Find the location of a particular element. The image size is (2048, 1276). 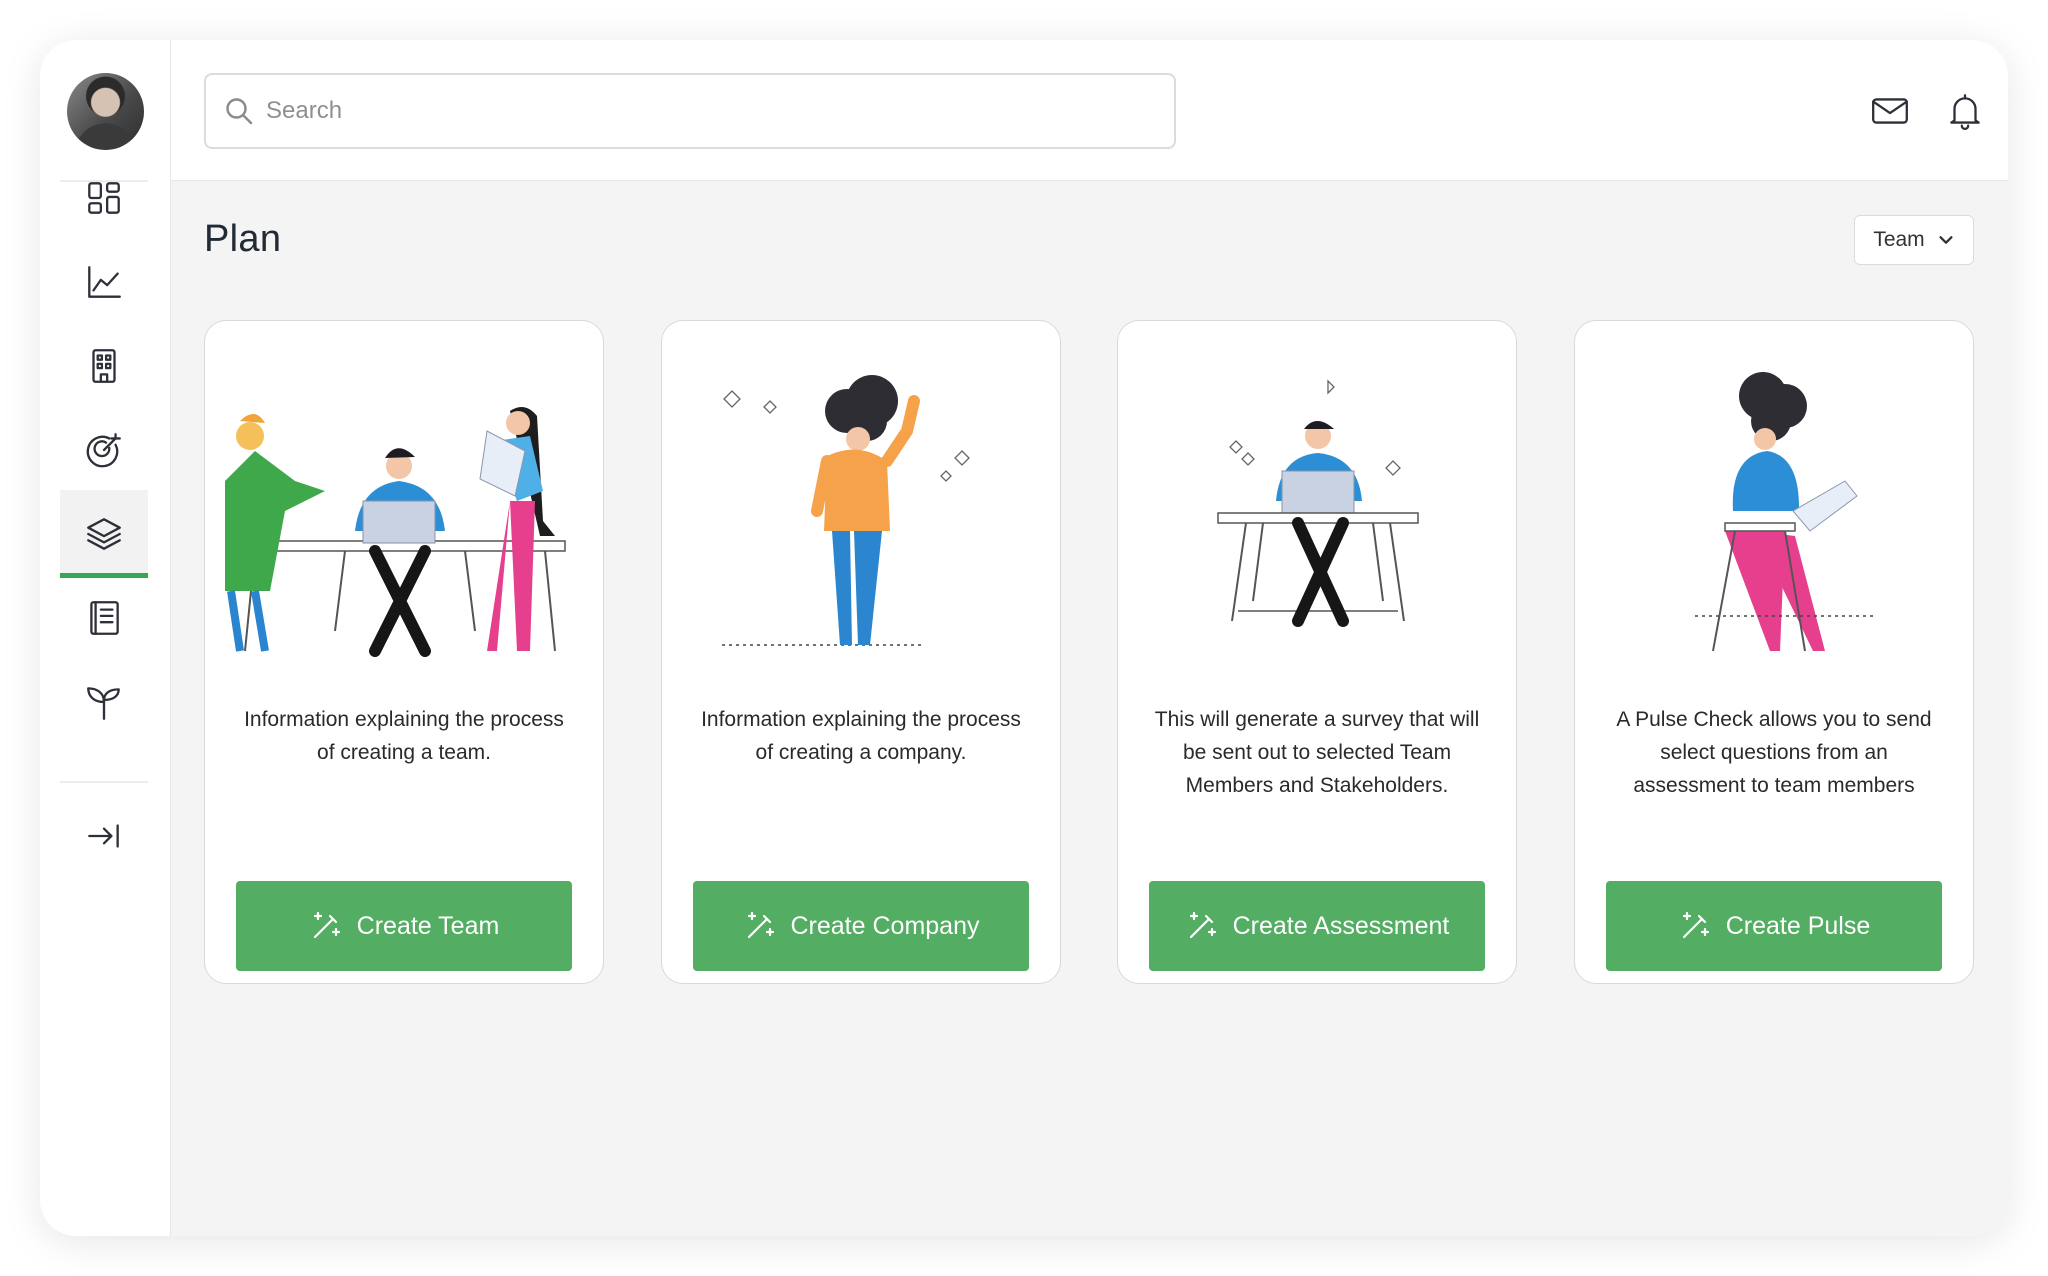

team-at-desk-illustration is located at coordinates (395, 532).